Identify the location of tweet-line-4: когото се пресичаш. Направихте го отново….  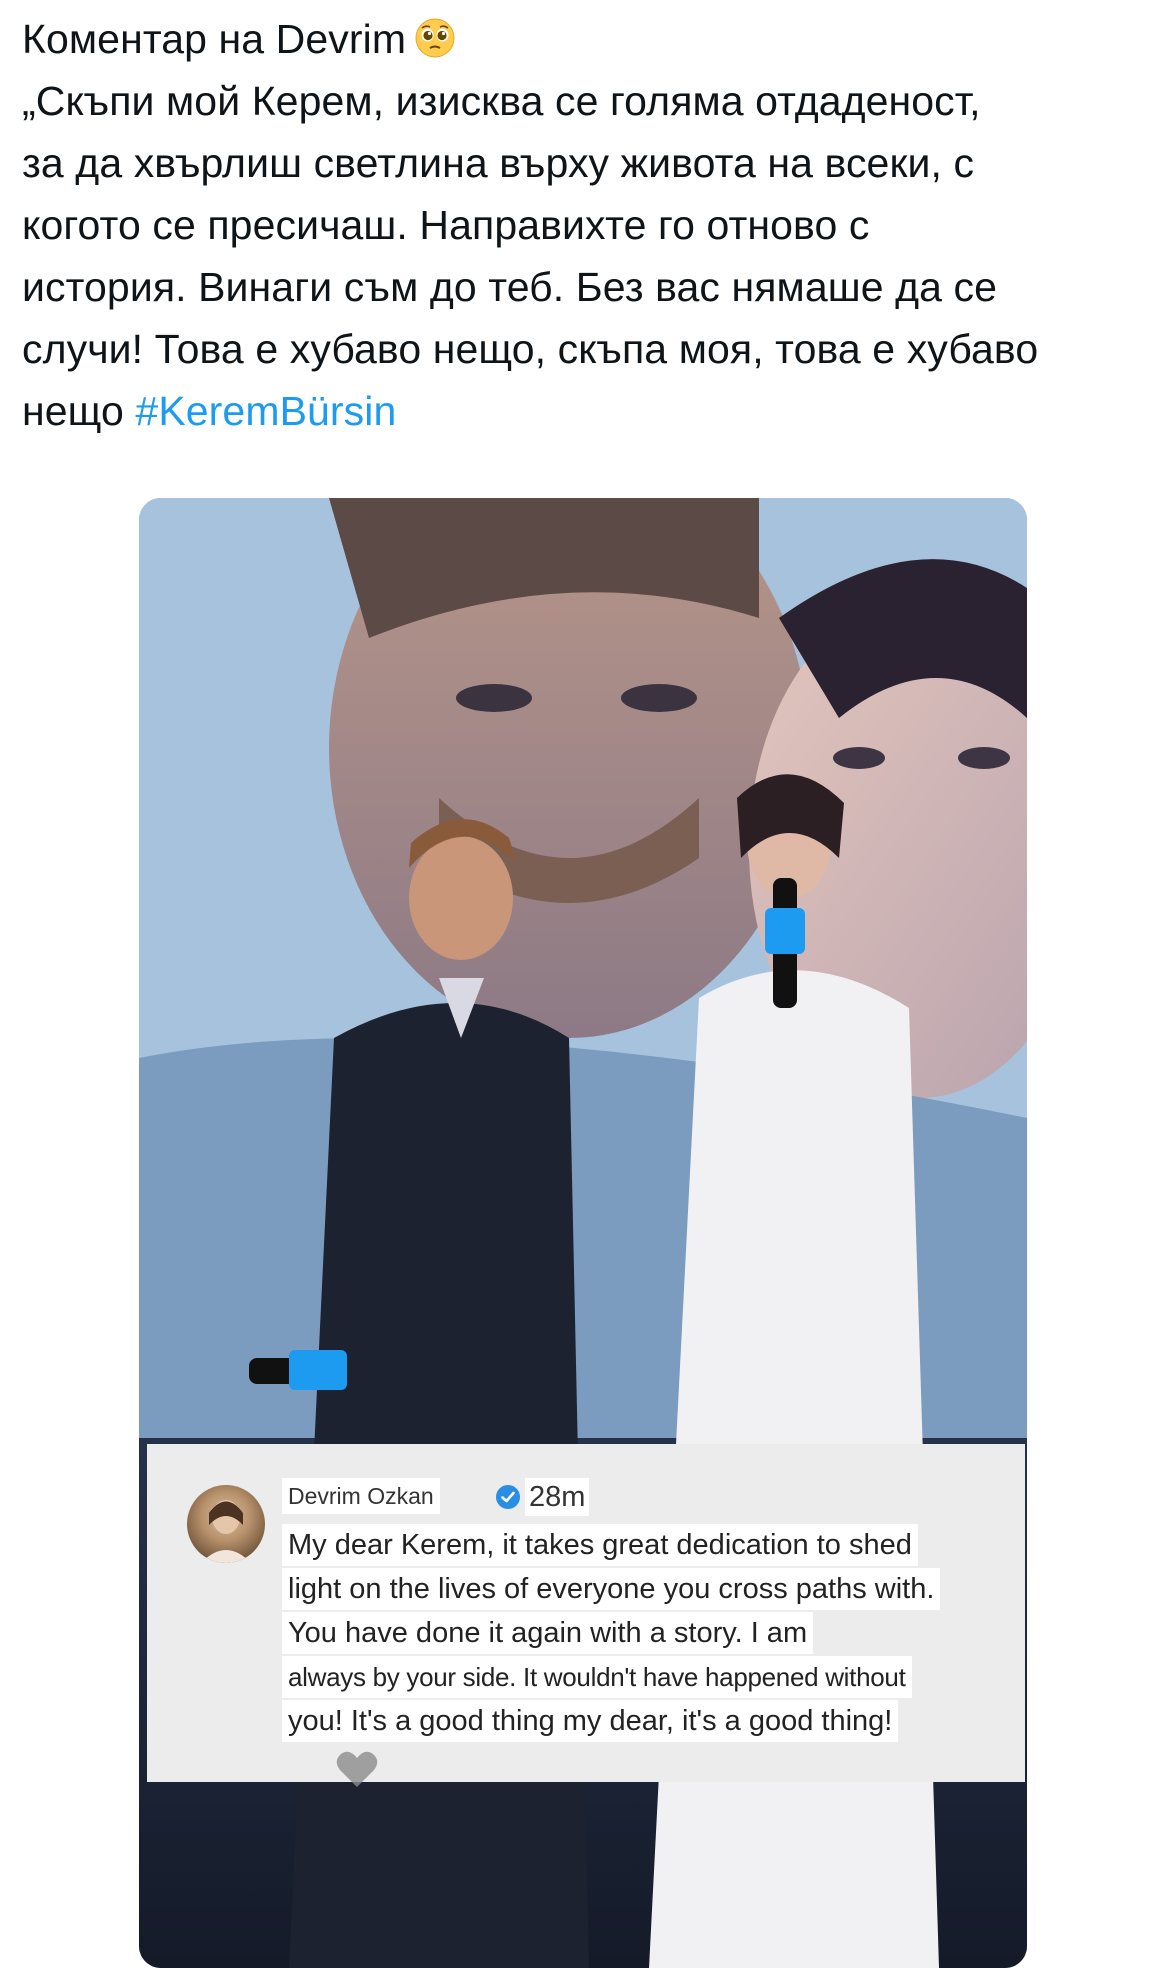
(446, 225).